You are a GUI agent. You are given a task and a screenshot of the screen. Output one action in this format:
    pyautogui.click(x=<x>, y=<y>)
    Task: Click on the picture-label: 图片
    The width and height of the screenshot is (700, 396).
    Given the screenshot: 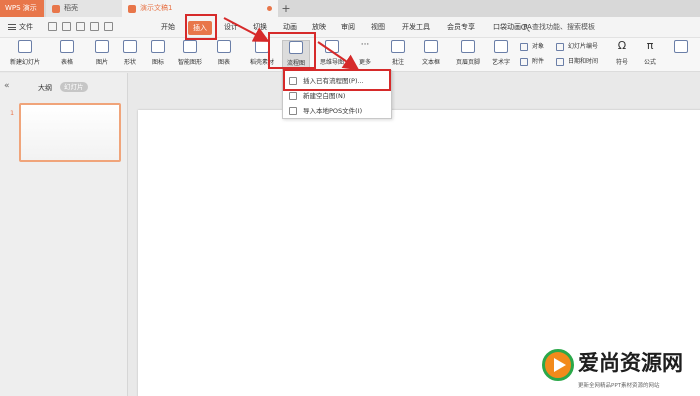 What is the action you would take?
    pyautogui.click(x=101, y=62)
    